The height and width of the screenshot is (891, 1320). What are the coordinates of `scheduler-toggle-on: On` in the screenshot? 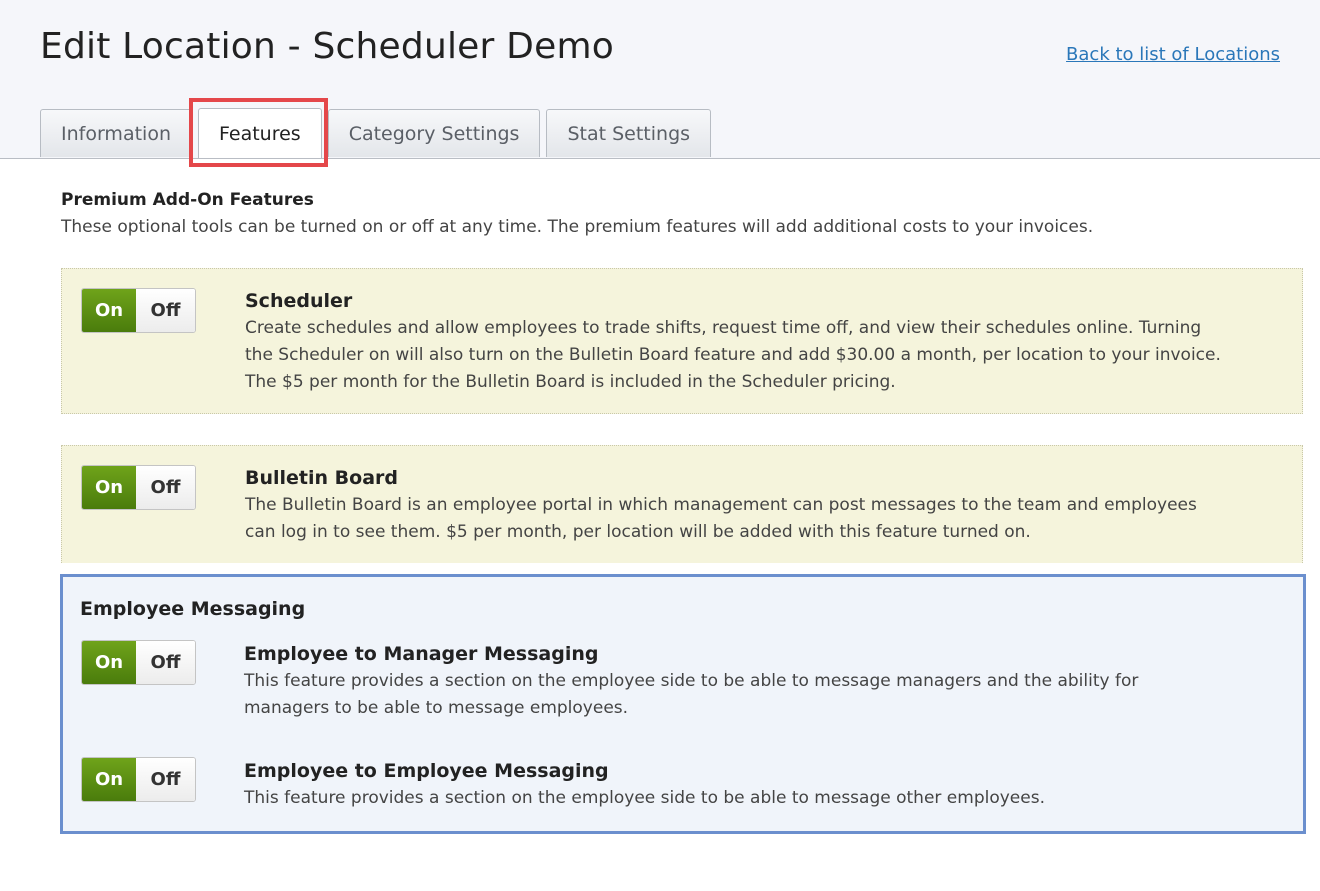 It's located at (109, 310).